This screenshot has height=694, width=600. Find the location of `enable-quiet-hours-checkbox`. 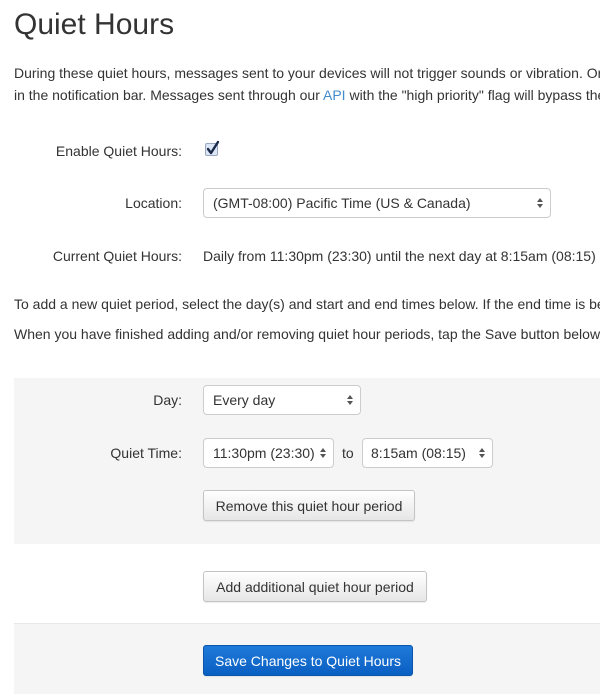

enable-quiet-hours-checkbox is located at coordinates (212, 148).